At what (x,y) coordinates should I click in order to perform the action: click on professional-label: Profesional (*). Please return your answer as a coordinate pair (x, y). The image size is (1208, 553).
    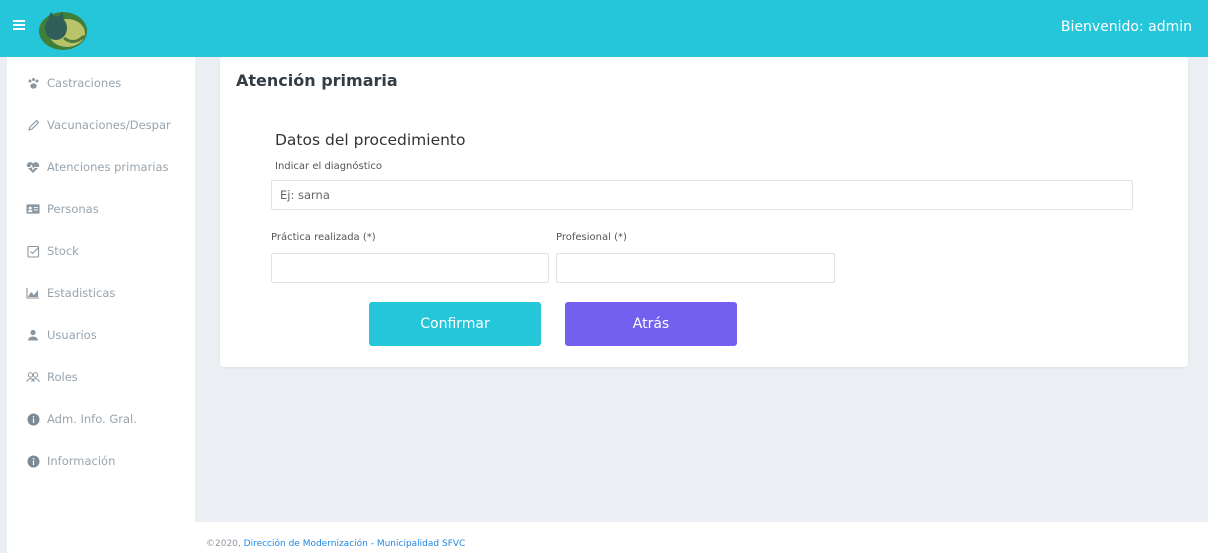
    Looking at the image, I should click on (591, 237).